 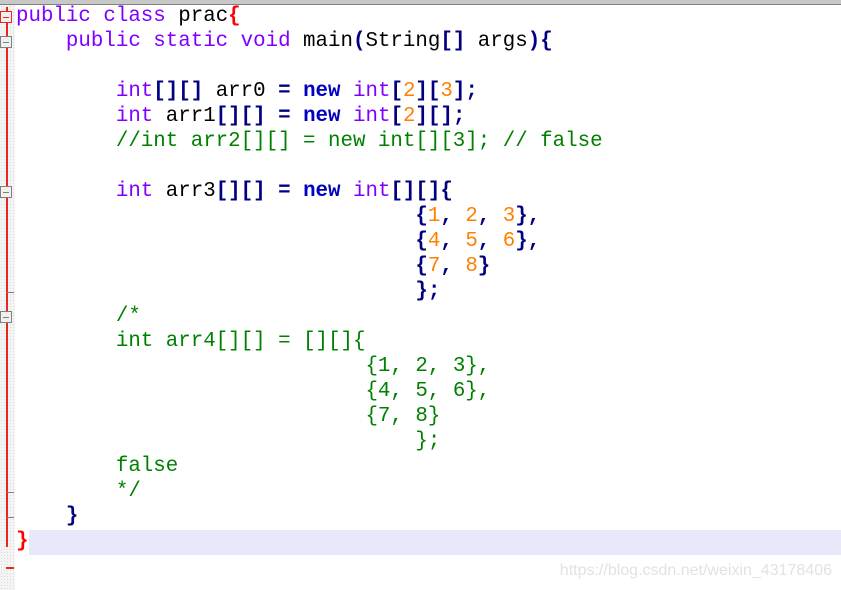 I want to click on code-token: (, so click(x=359, y=41).